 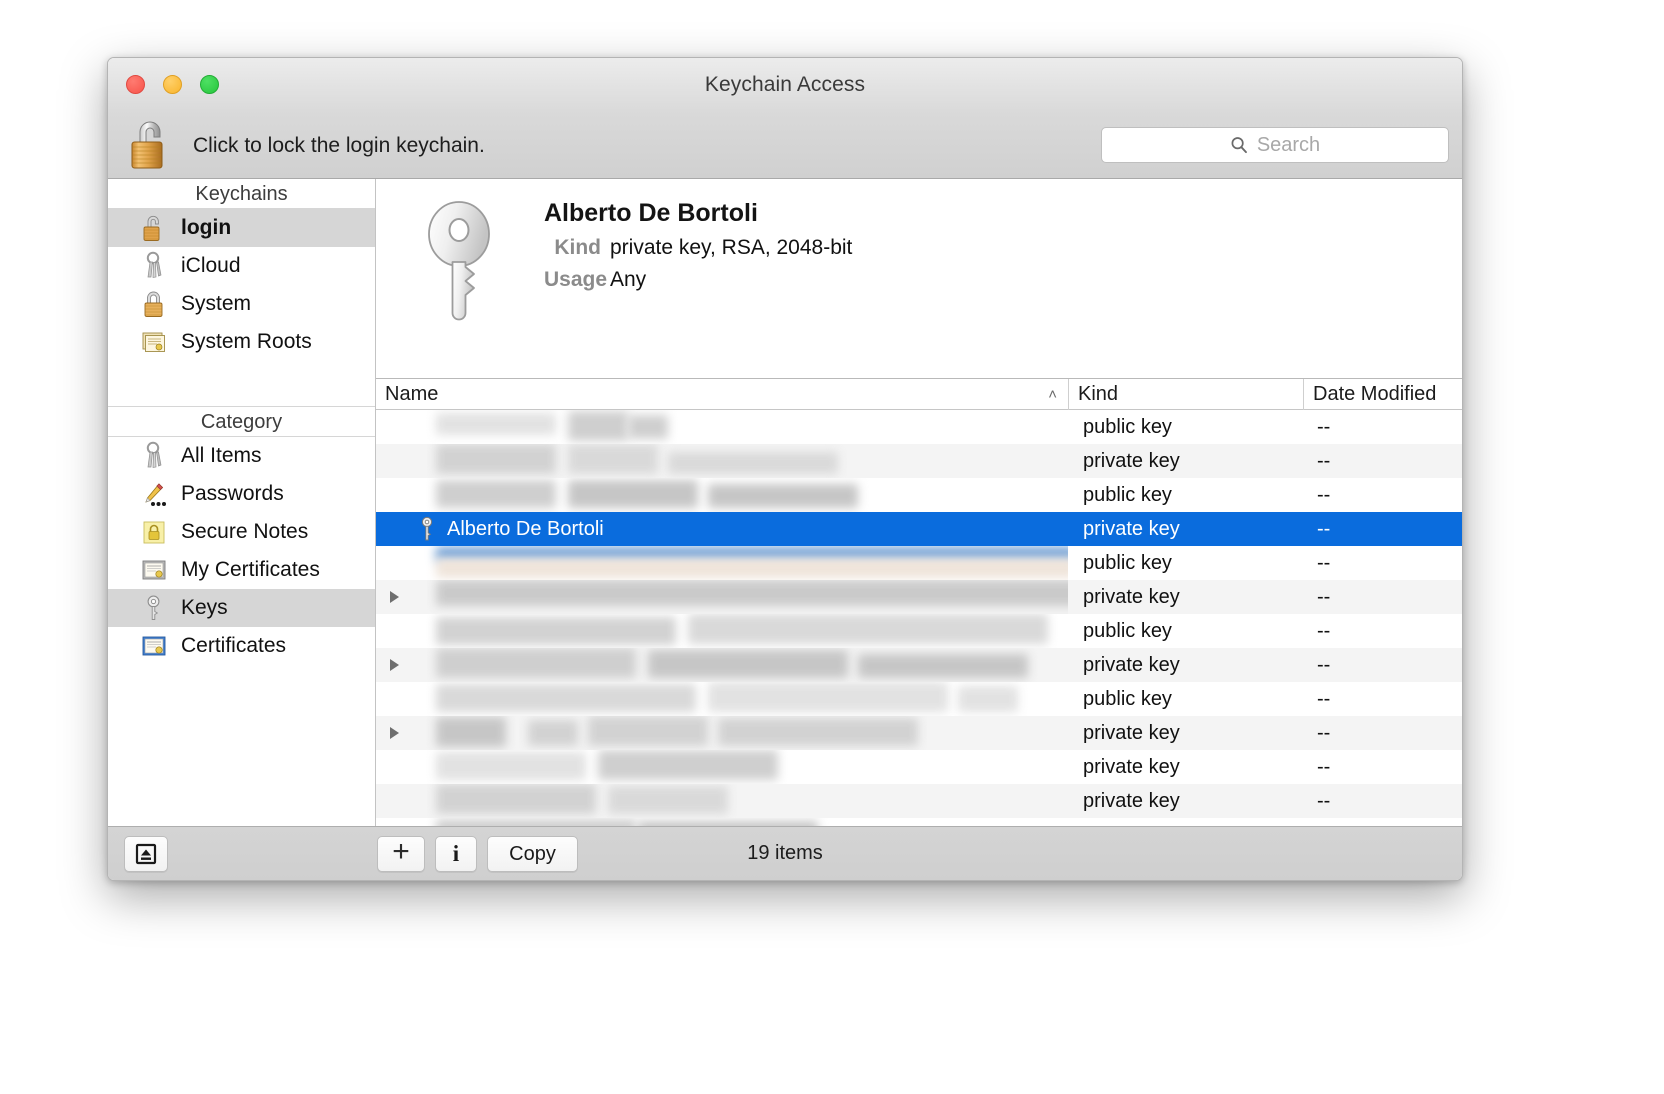 What do you see at coordinates (232, 493) in the screenshot?
I see `sidebar-item-label: Passwords` at bounding box center [232, 493].